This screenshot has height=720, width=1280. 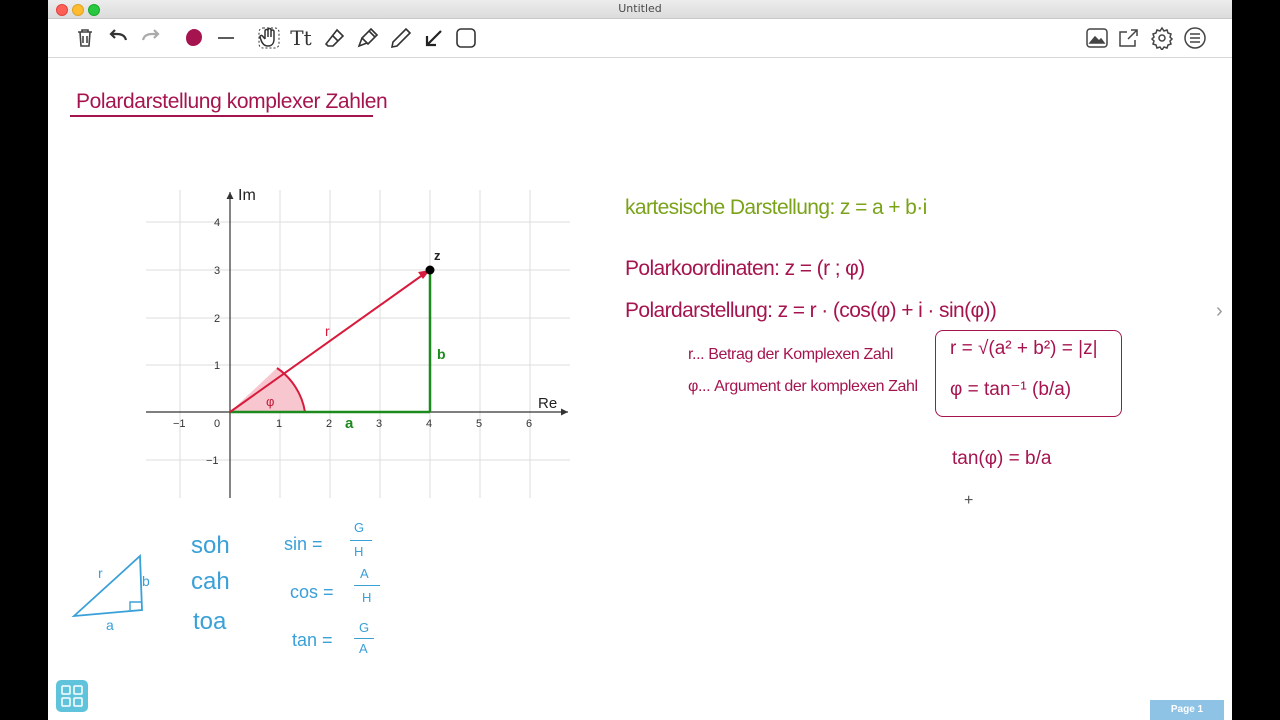 What do you see at coordinates (210, 545) in the screenshot?
I see `sketch-soh: soh` at bounding box center [210, 545].